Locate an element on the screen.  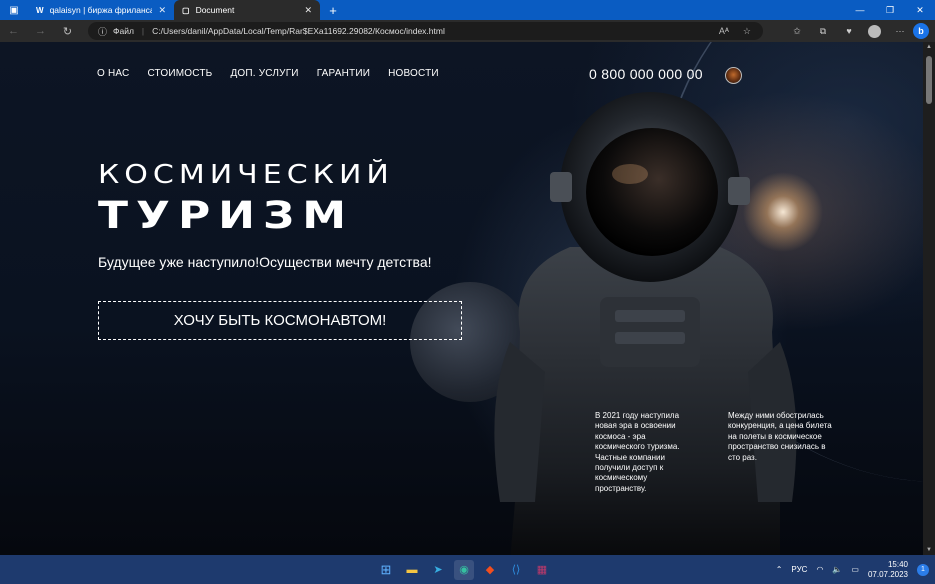
tab-freelance: W qalaisyn | биржа фриланса Web ✕ is located at coordinates (101, 10).